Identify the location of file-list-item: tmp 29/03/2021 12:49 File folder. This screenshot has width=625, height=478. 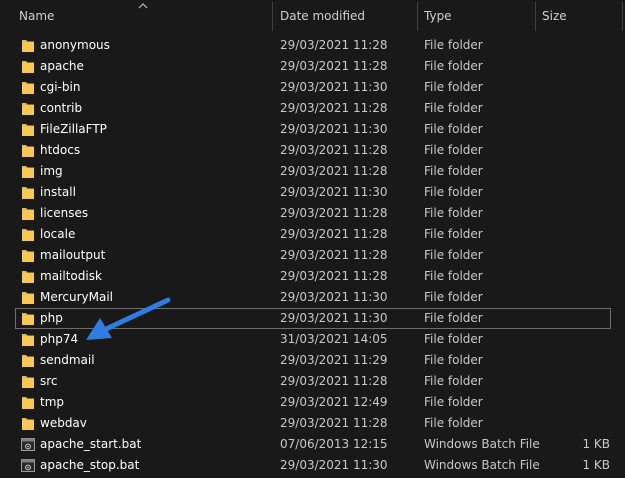
(312, 402).